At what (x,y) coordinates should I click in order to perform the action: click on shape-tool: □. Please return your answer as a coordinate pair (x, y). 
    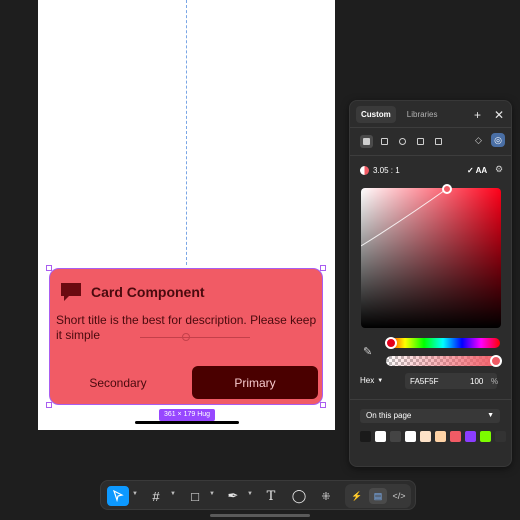
    Looking at the image, I should click on (195, 496).